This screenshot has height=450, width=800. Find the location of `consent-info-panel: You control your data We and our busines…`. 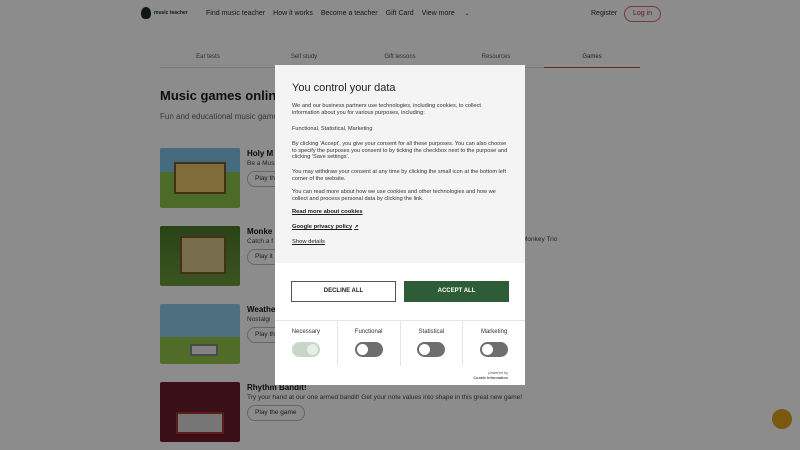

consent-info-panel: You control your data We and our busines… is located at coordinates (400, 164).